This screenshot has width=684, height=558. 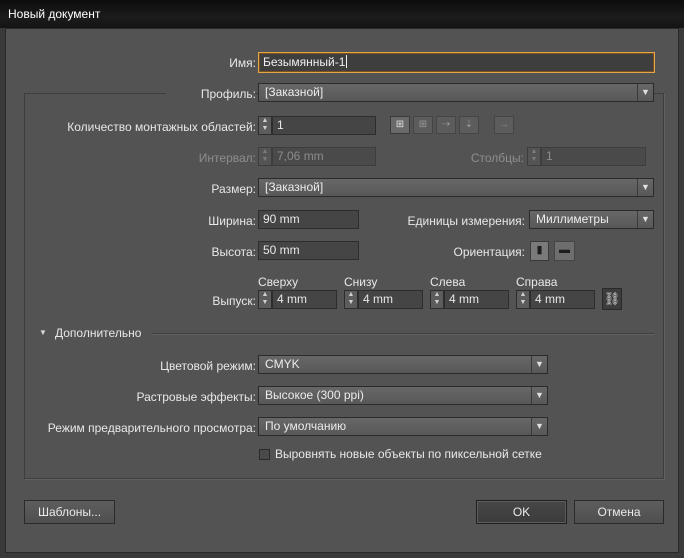 I want to click on interval-label: Интервал:, so click(x=227, y=158).